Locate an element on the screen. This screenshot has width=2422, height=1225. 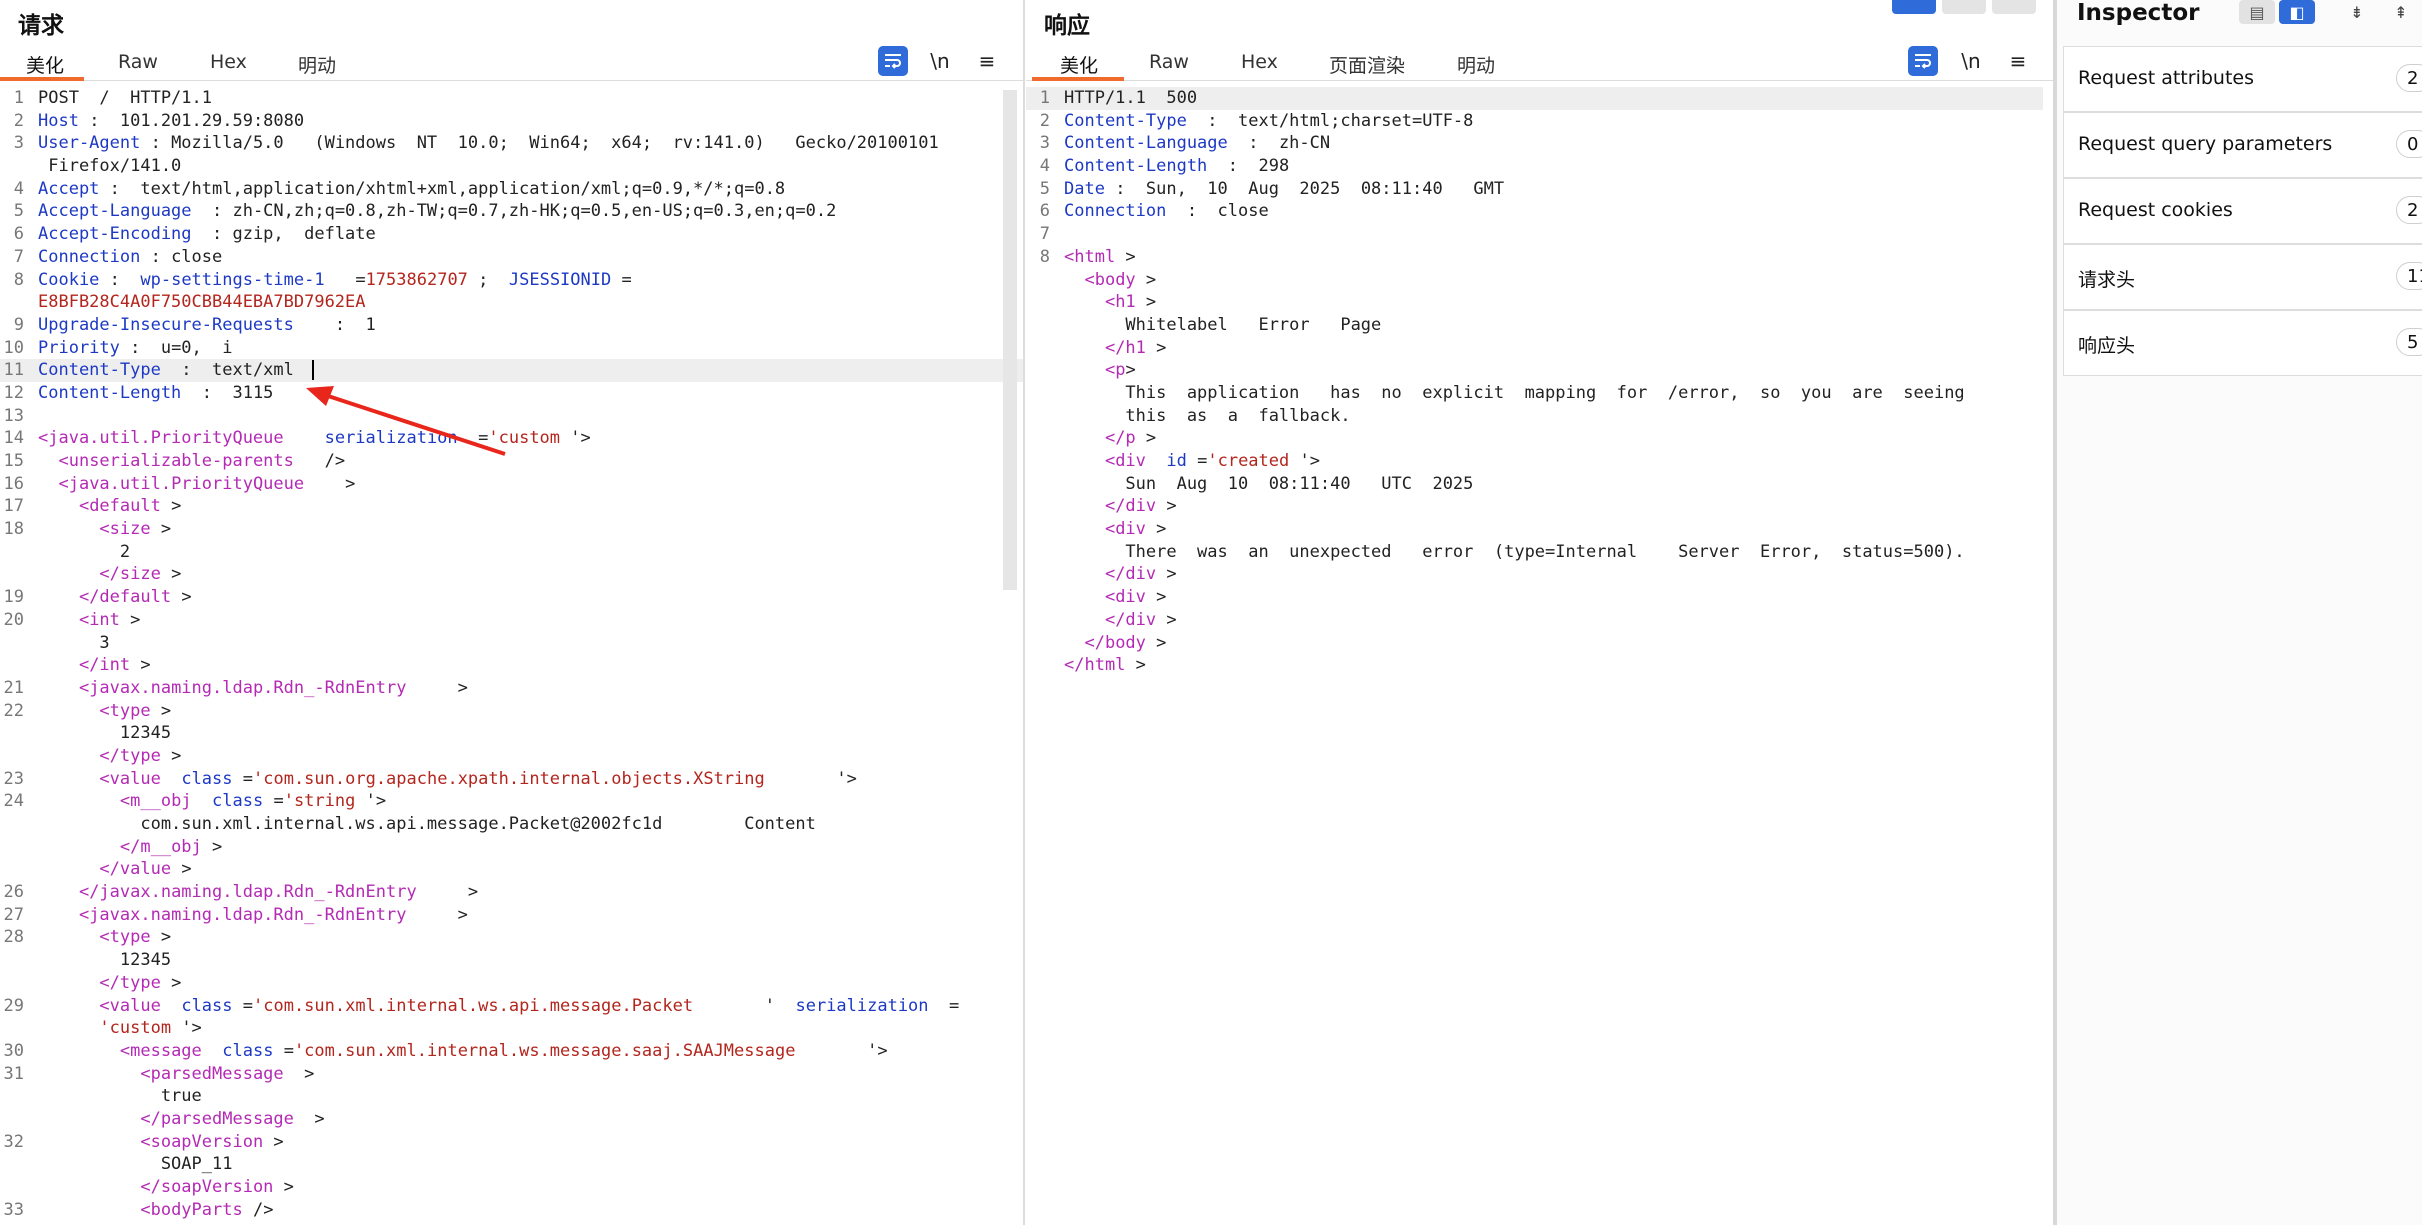
inspector-row-response-headers: 响应头 5 is located at coordinates (2242, 343).